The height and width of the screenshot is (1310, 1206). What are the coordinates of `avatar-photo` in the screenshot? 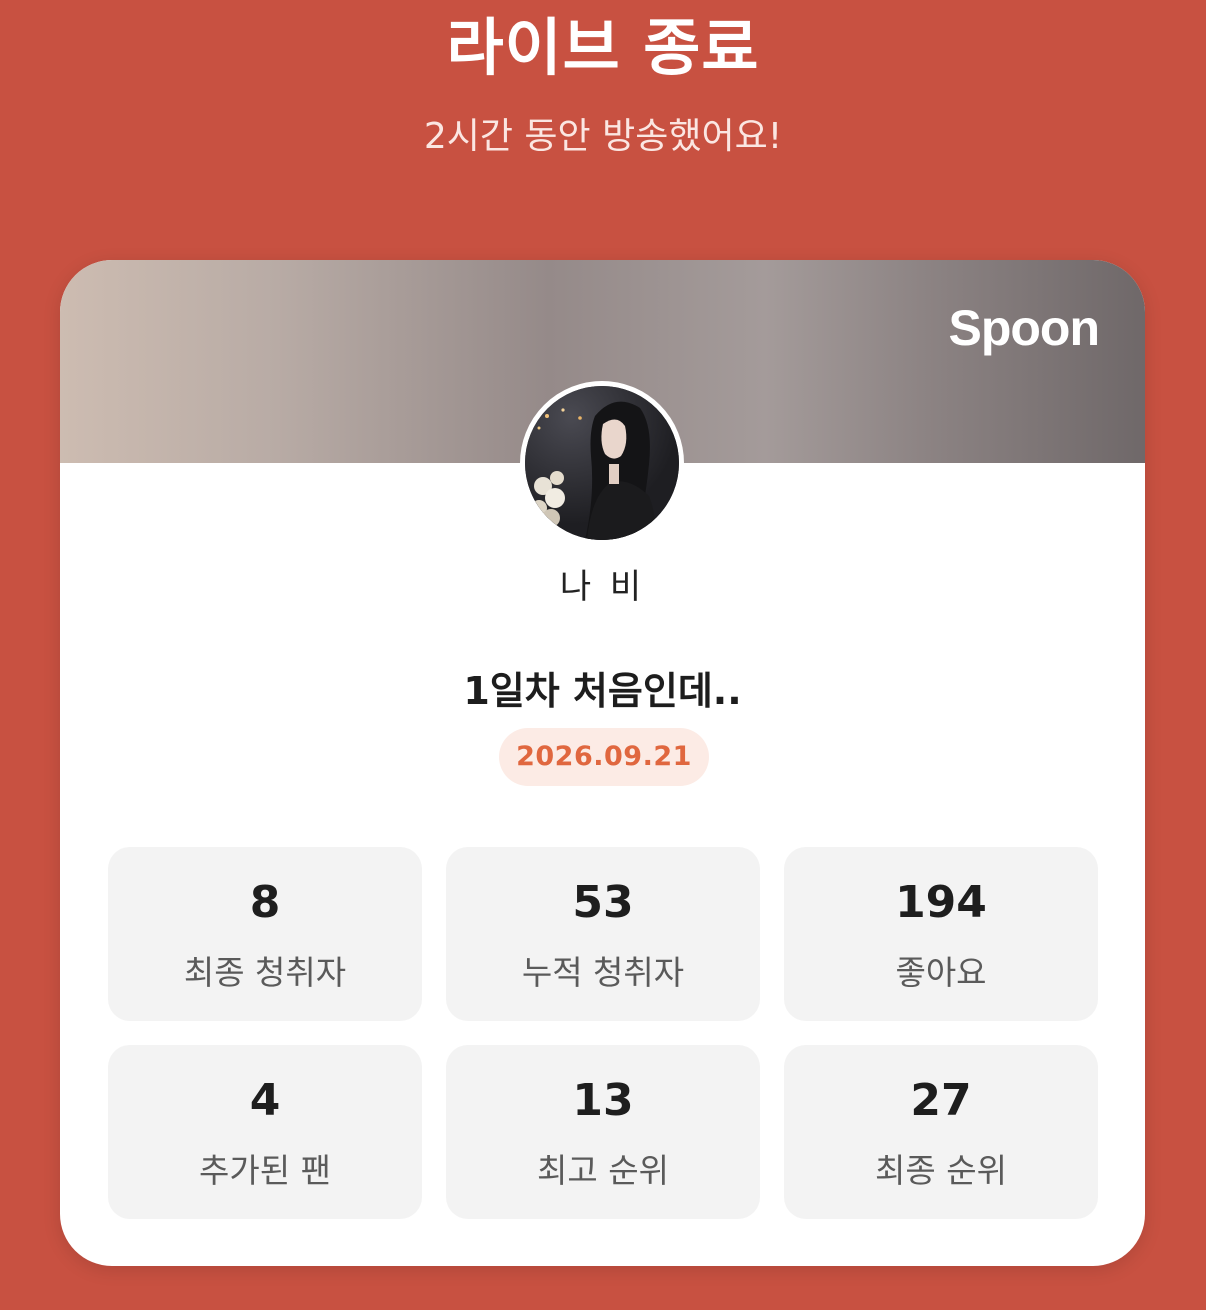 It's located at (602, 463).